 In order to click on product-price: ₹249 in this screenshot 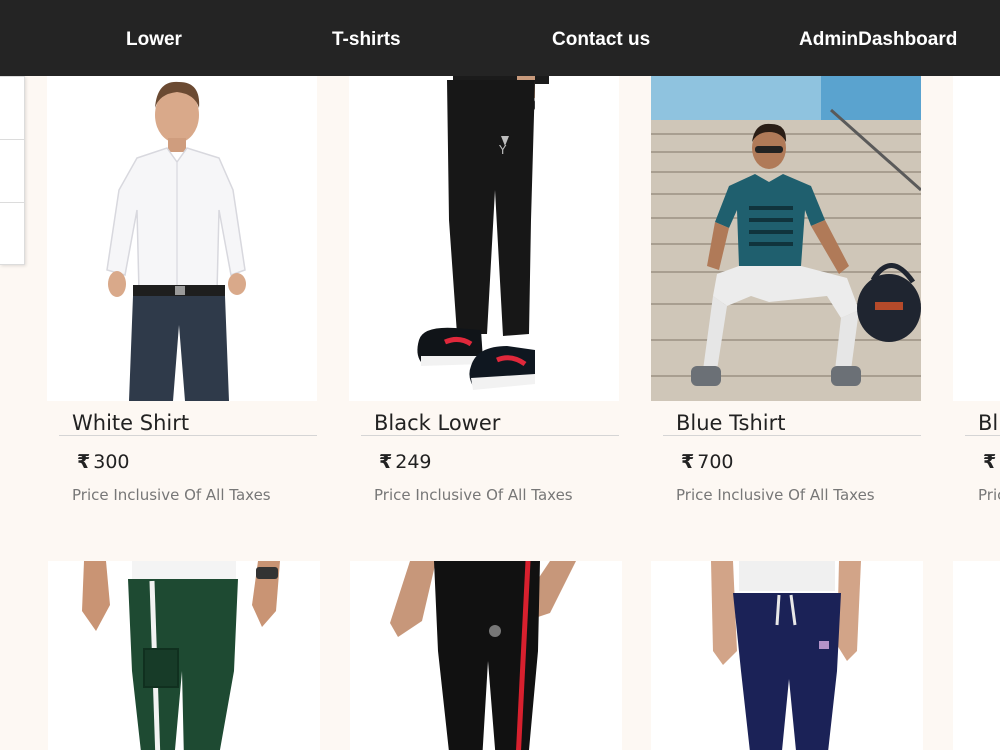, I will do `click(405, 462)`.